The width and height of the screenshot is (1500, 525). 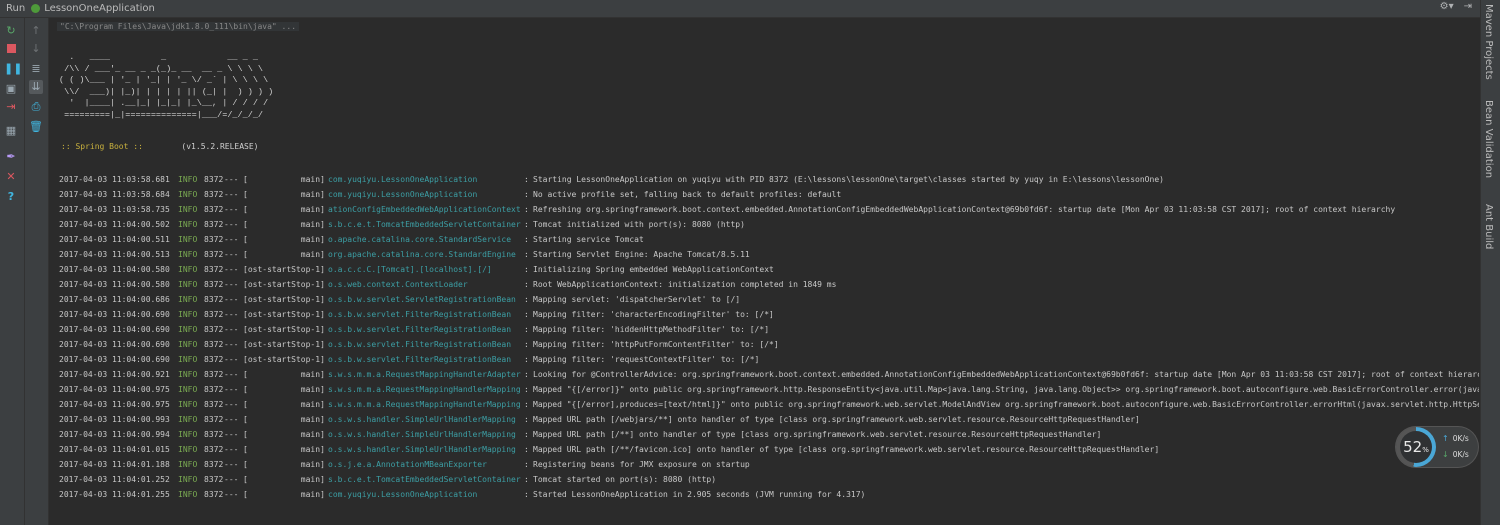 I want to click on log-logger: o.s.b.w.servlet.ServletRegistrationBean, so click(x=422, y=299).